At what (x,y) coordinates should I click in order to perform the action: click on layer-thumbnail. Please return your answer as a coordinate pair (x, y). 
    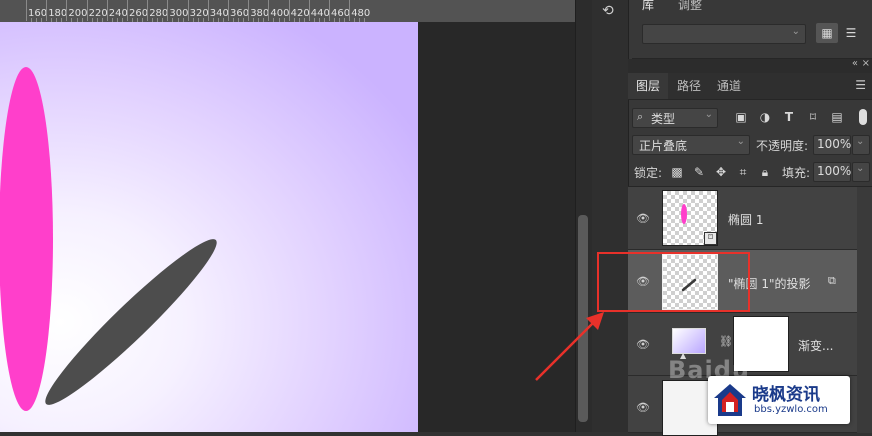
    Looking at the image, I should click on (690, 282).